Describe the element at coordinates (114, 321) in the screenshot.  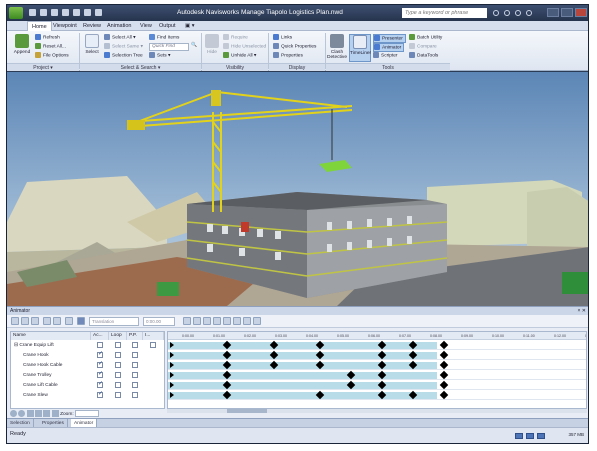
I see `translation-input: Translation` at that location.